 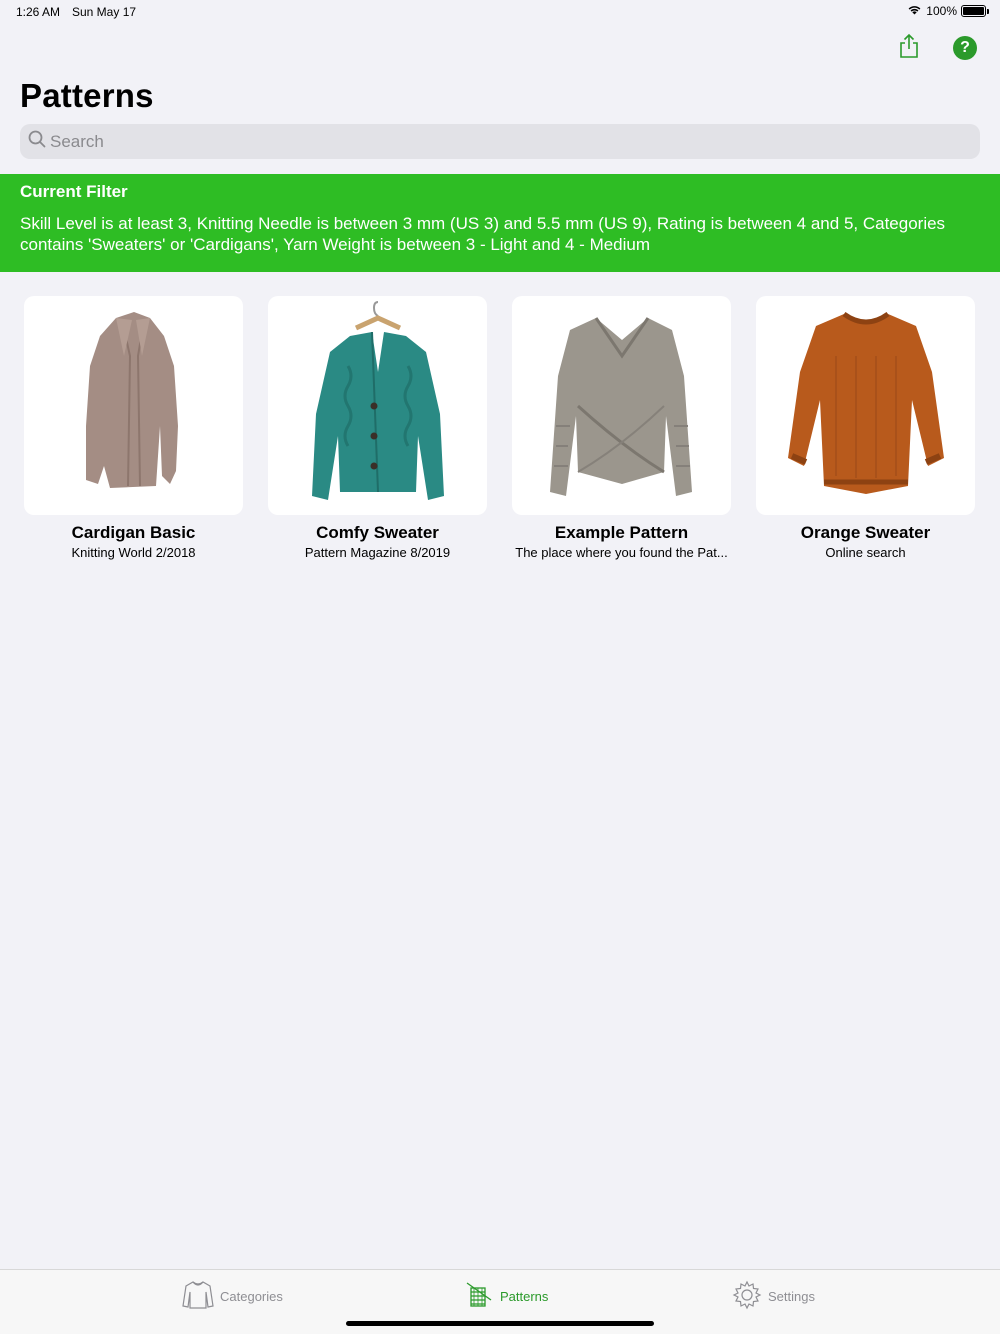 I want to click on pattern-subtitle: Knitting World 2/2018, so click(x=133, y=552).